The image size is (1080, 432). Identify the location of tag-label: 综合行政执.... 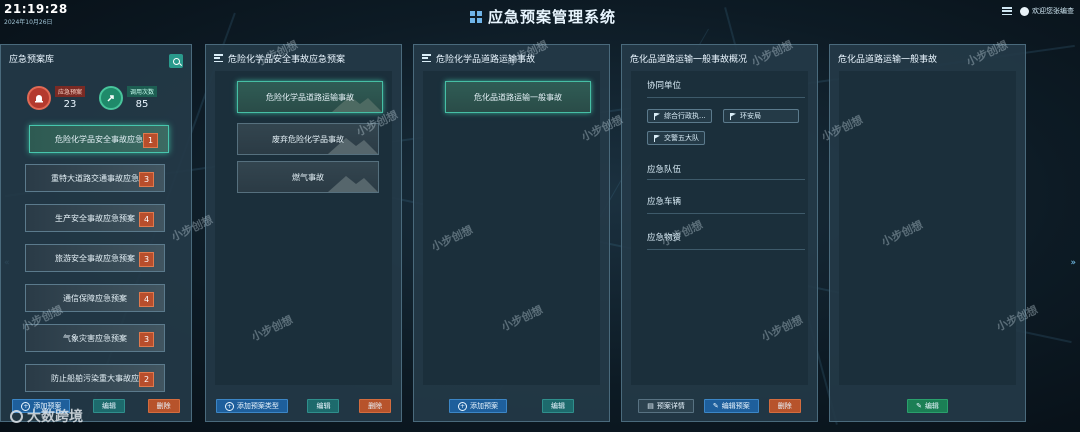
(685, 116).